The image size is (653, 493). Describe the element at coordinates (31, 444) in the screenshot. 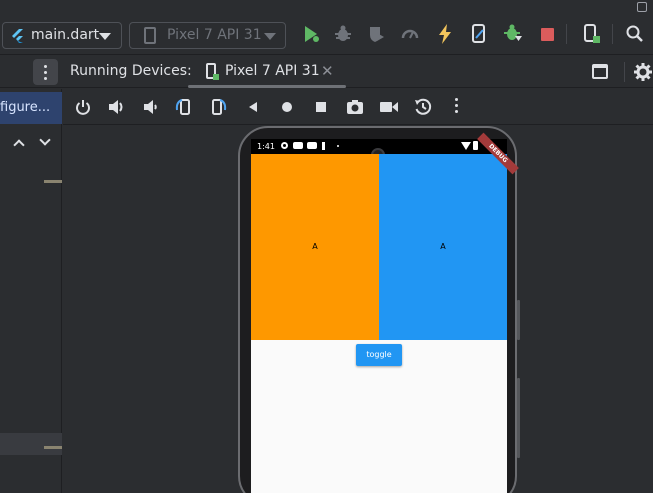

I see `current-line-highlight` at that location.